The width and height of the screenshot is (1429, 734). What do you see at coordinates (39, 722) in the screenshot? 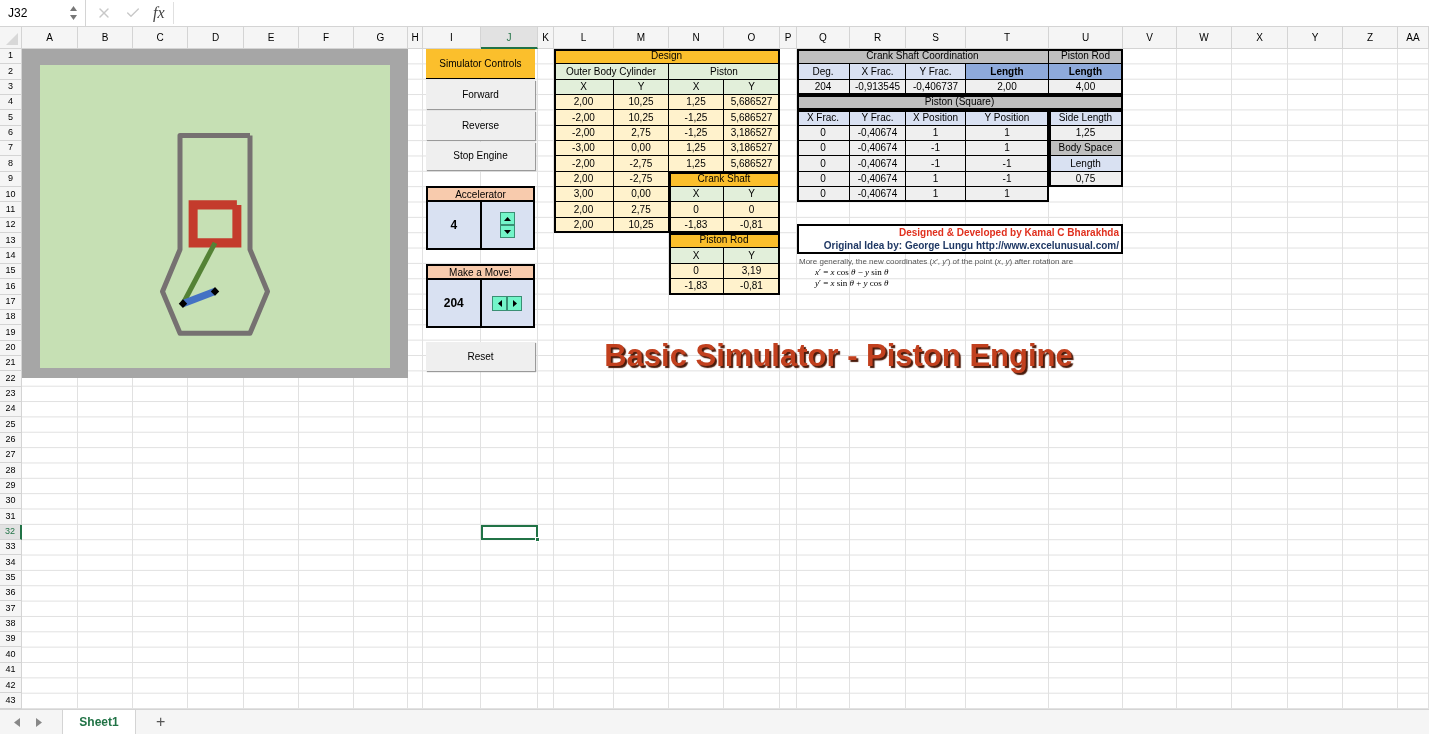
I see `caret-right-icon` at bounding box center [39, 722].